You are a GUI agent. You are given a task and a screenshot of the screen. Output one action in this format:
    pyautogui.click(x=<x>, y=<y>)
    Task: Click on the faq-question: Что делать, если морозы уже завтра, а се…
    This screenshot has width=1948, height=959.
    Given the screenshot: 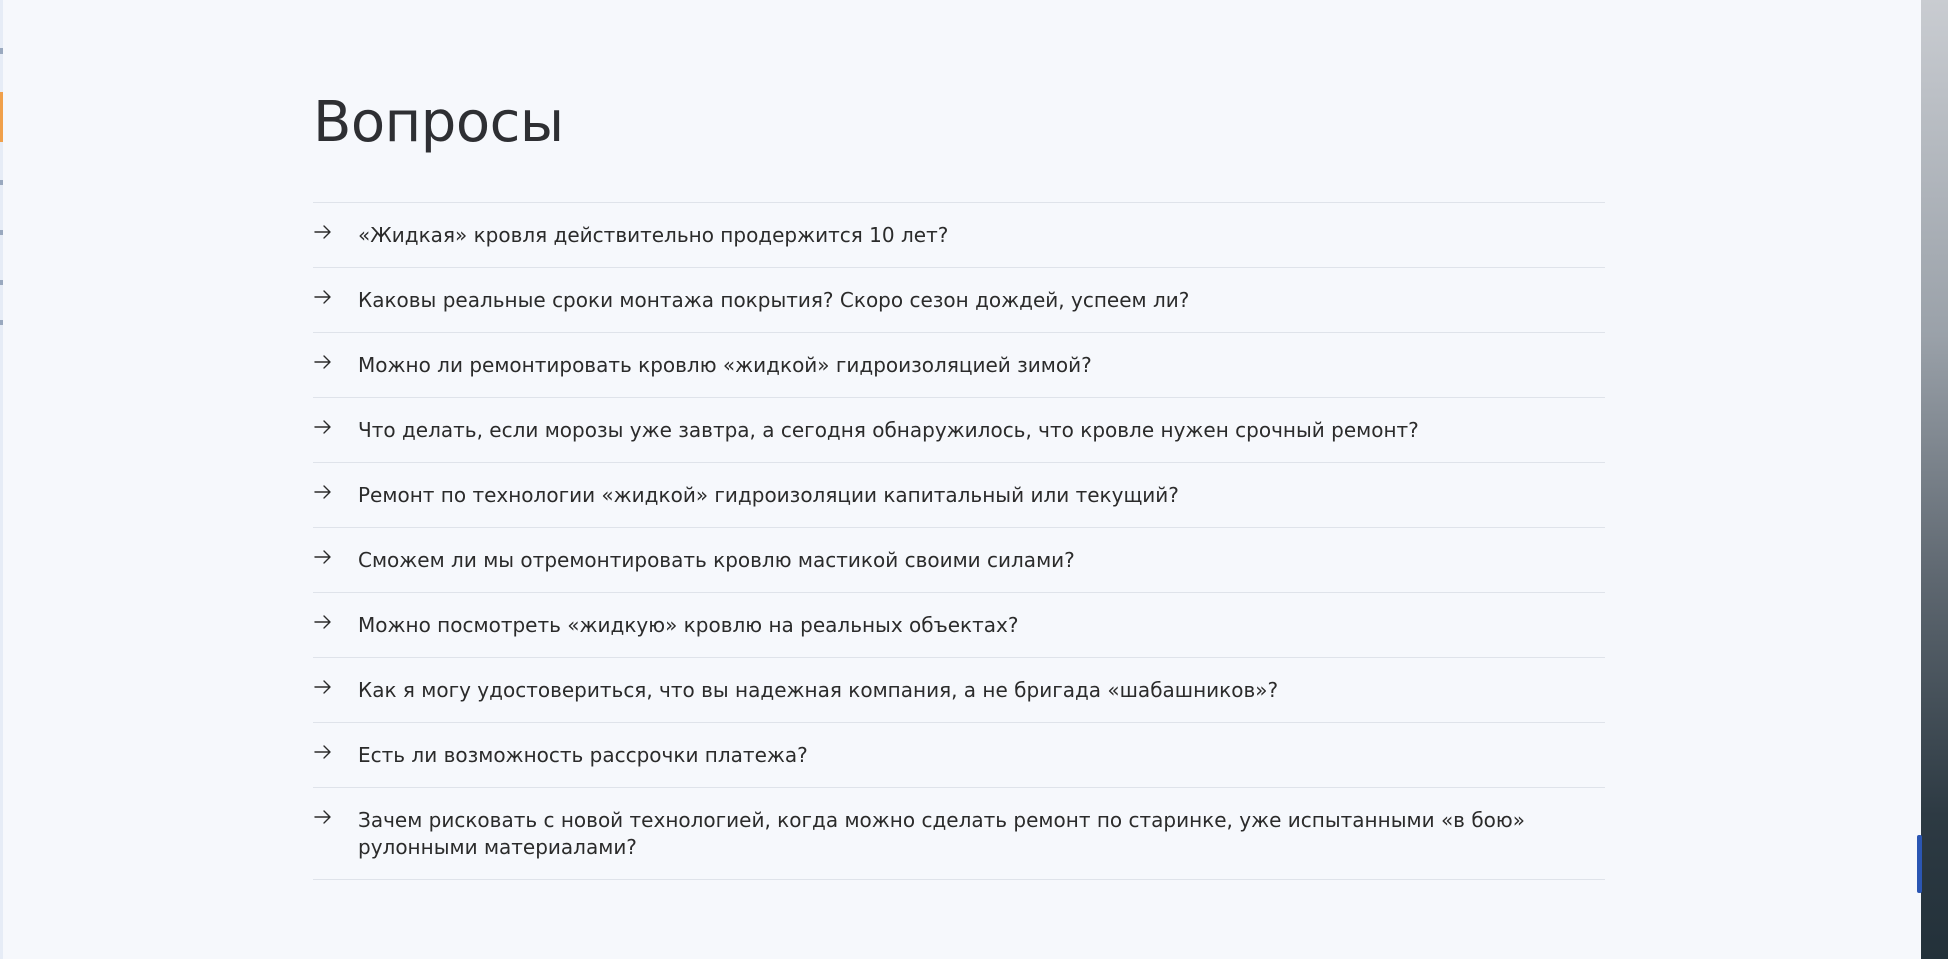 What is the action you would take?
    pyautogui.click(x=888, y=430)
    